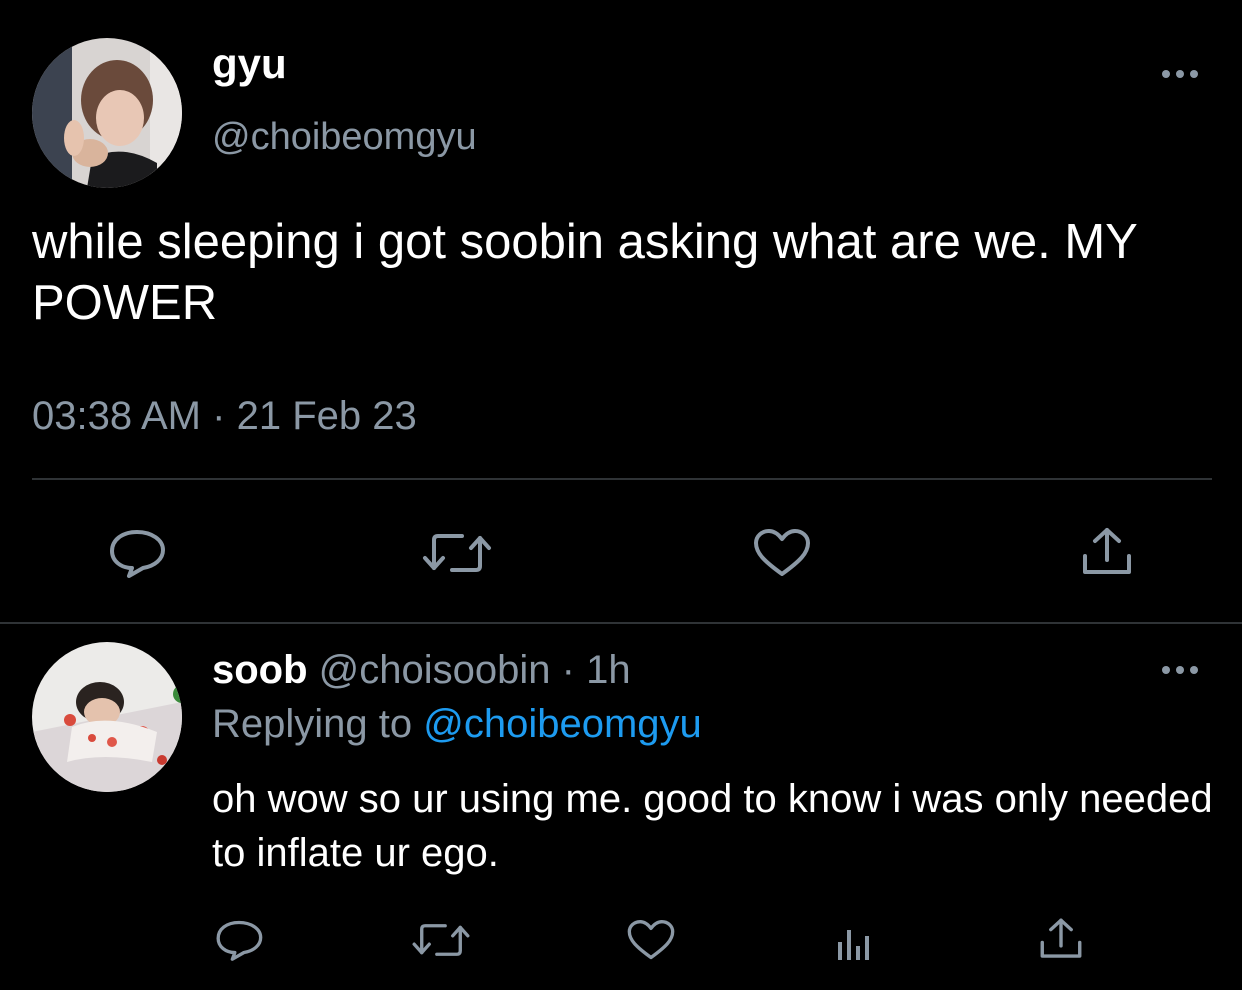 The image size is (1242, 990). What do you see at coordinates (260, 670) in the screenshot?
I see `reply-author-name: soob` at bounding box center [260, 670].